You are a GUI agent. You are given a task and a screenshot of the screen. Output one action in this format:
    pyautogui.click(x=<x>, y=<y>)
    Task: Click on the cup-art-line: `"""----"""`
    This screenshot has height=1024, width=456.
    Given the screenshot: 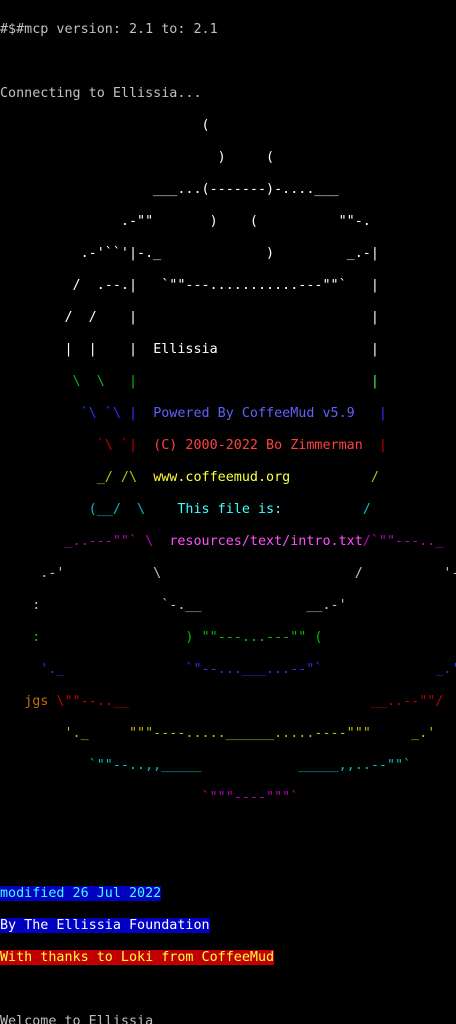 What is the action you would take?
    pyautogui.click(x=149, y=797)
    